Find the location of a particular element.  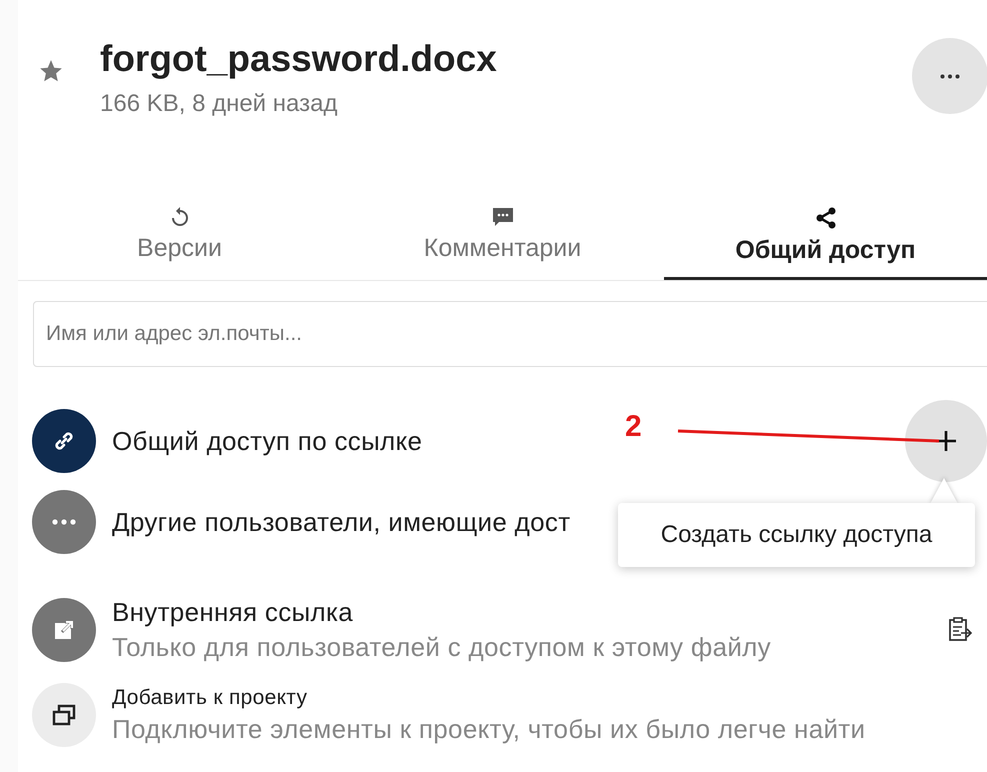

tab: Версии is located at coordinates (179, 241).